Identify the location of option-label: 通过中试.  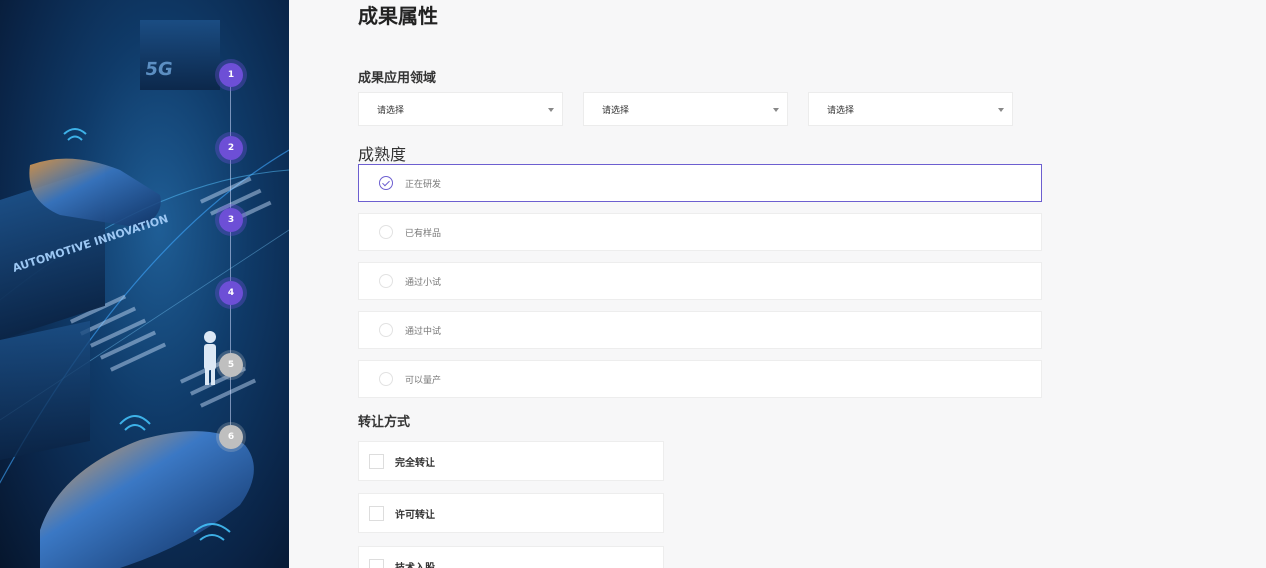
(423, 331).